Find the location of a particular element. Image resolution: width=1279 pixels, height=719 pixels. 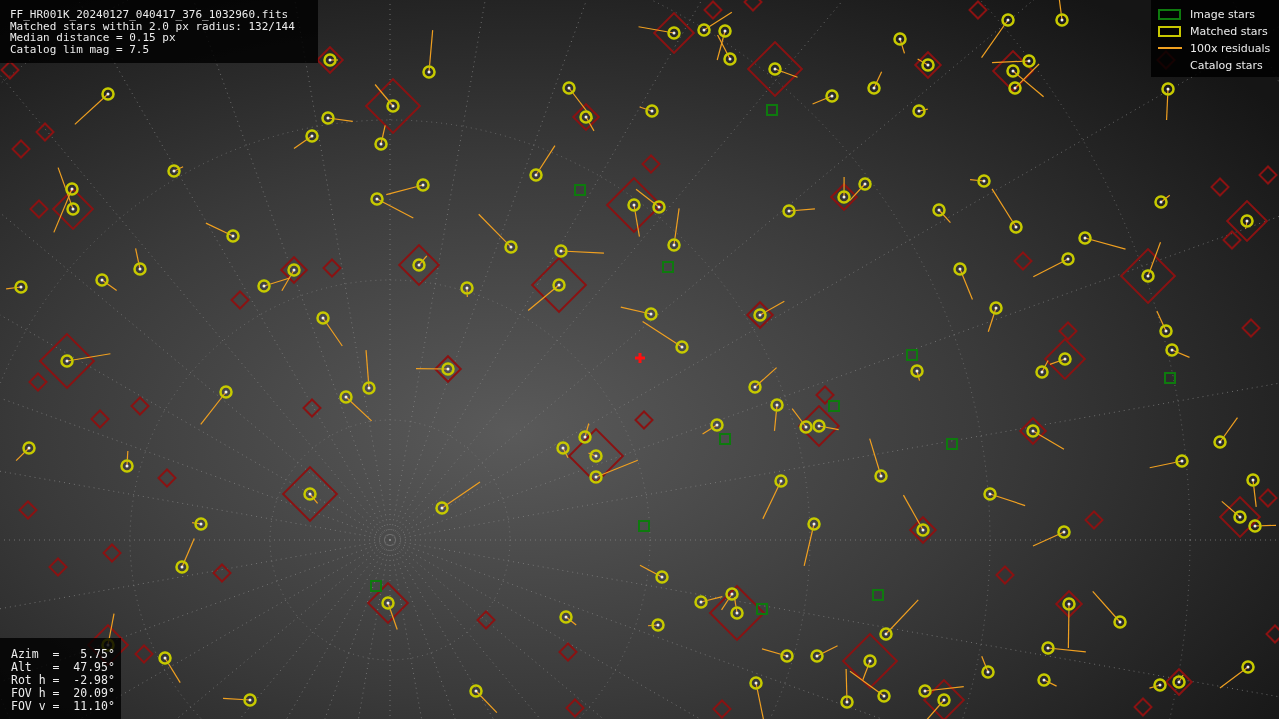

legend-label: 100x residuals is located at coordinates (1230, 48).